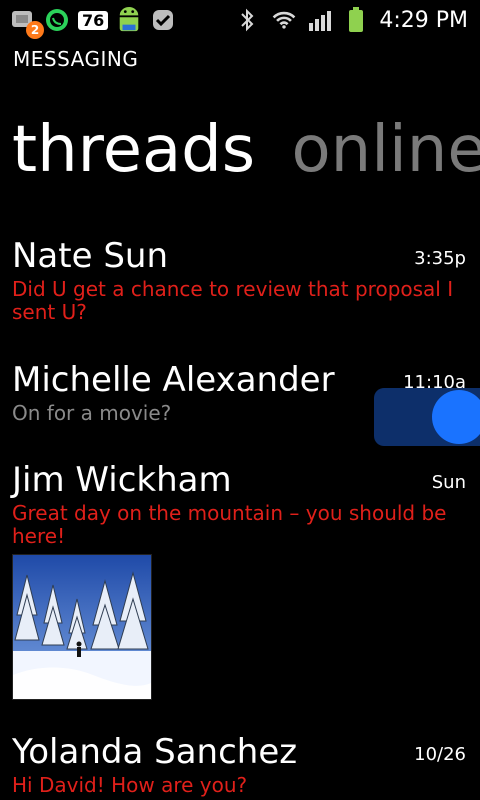  I want to click on thread-snippet: Hi David! How are you?, so click(130, 785).